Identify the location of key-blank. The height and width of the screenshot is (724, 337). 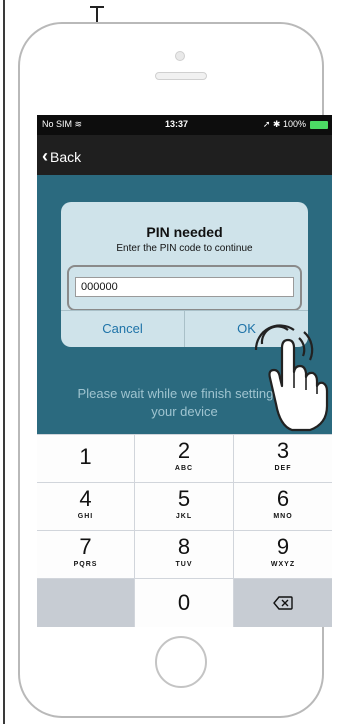
(85, 603).